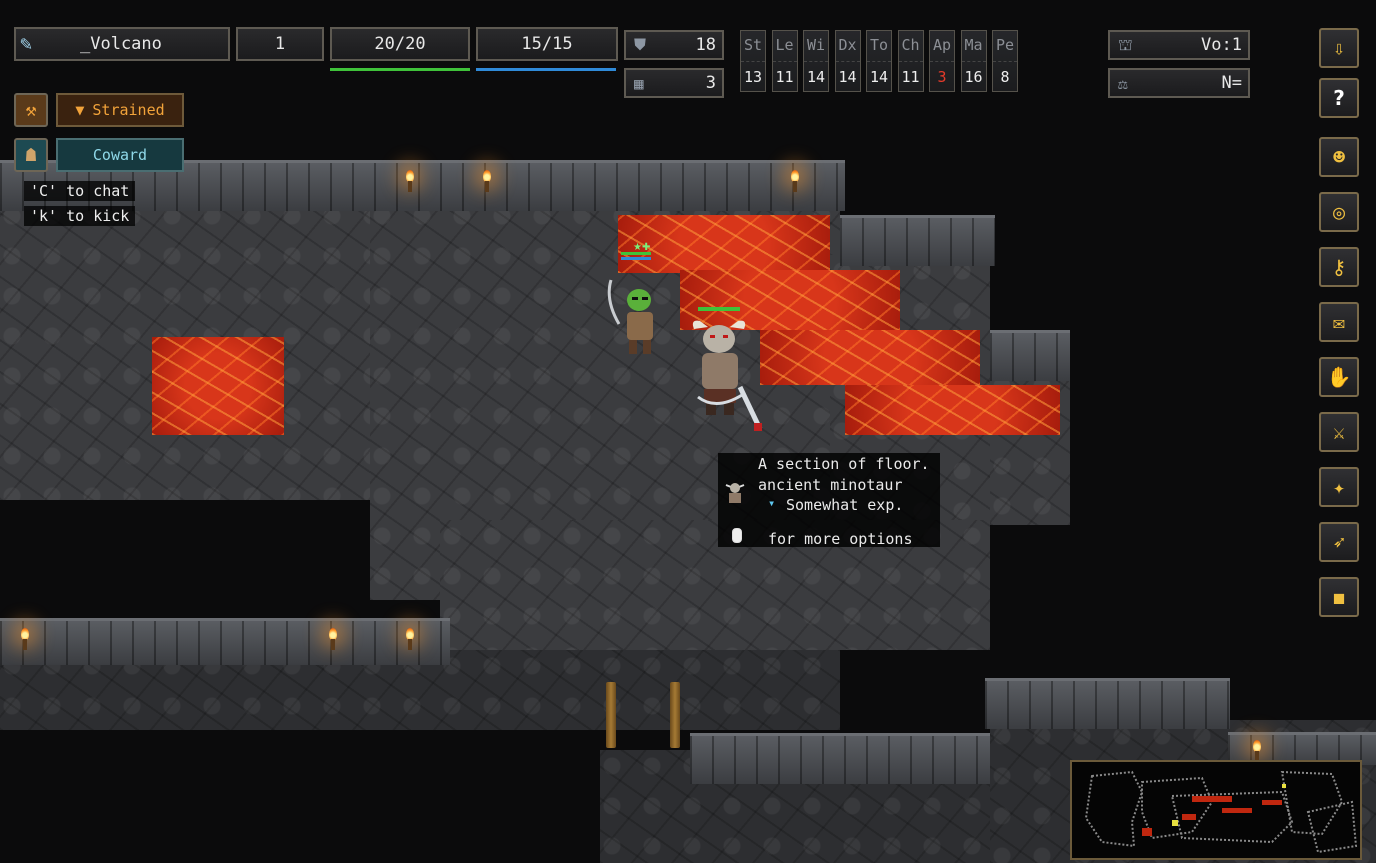  I want to click on strained-status: ▼ Strained, so click(120, 110).